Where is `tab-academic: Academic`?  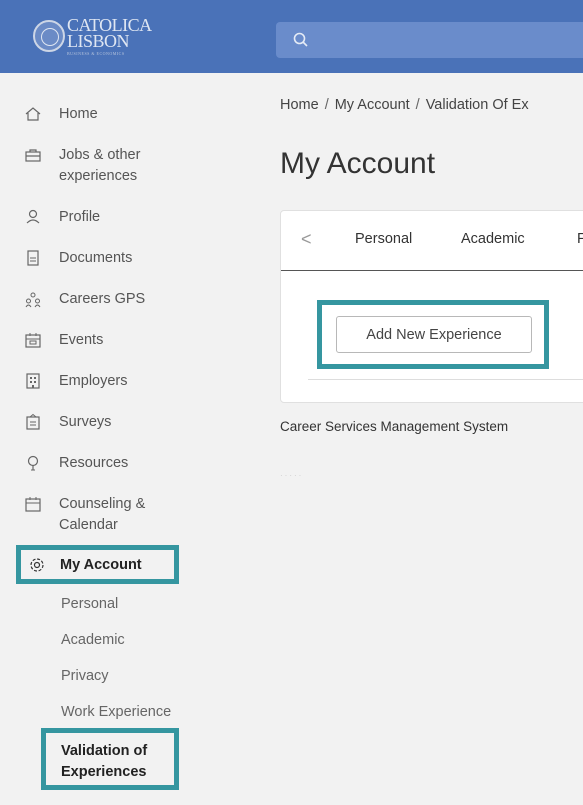 tab-academic: Academic is located at coordinates (493, 239).